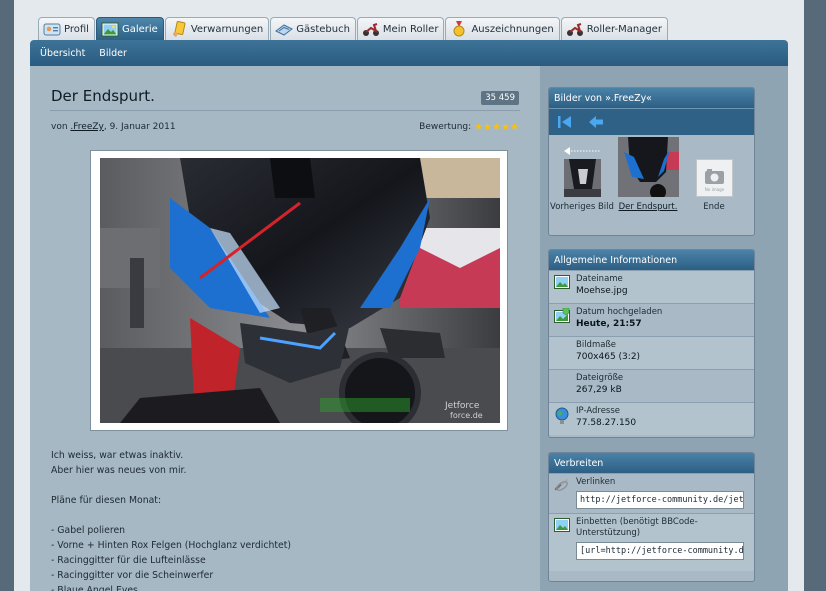  What do you see at coordinates (596, 482) in the screenshot?
I see `share-label: Verlinken` at bounding box center [596, 482].